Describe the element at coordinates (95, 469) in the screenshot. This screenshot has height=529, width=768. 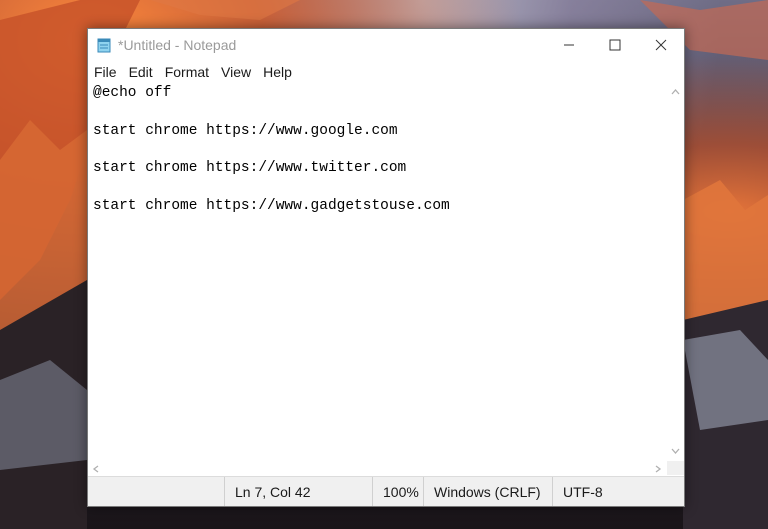
I see `scroll-left-icon` at that location.